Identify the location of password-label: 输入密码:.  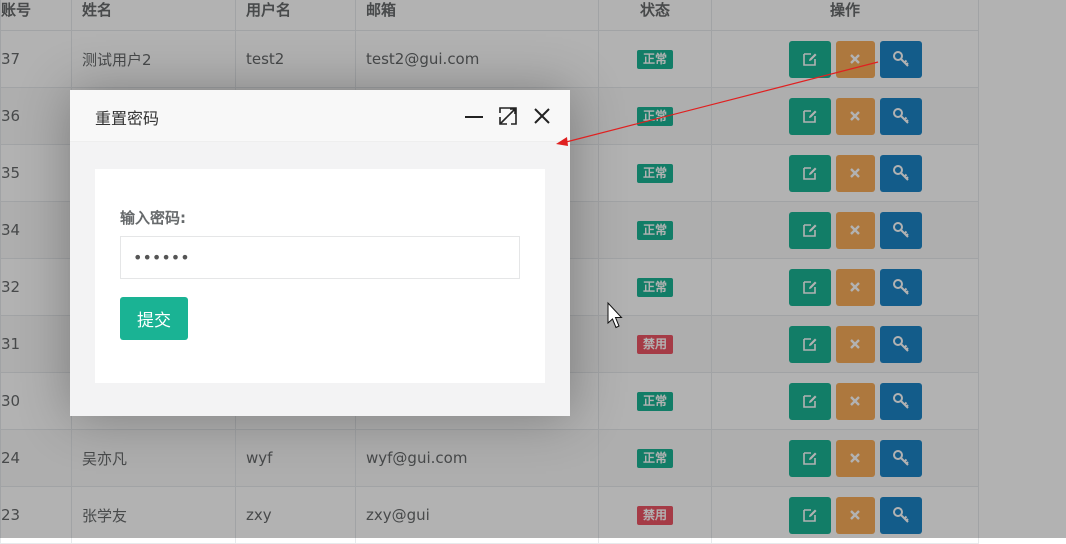
(153, 218).